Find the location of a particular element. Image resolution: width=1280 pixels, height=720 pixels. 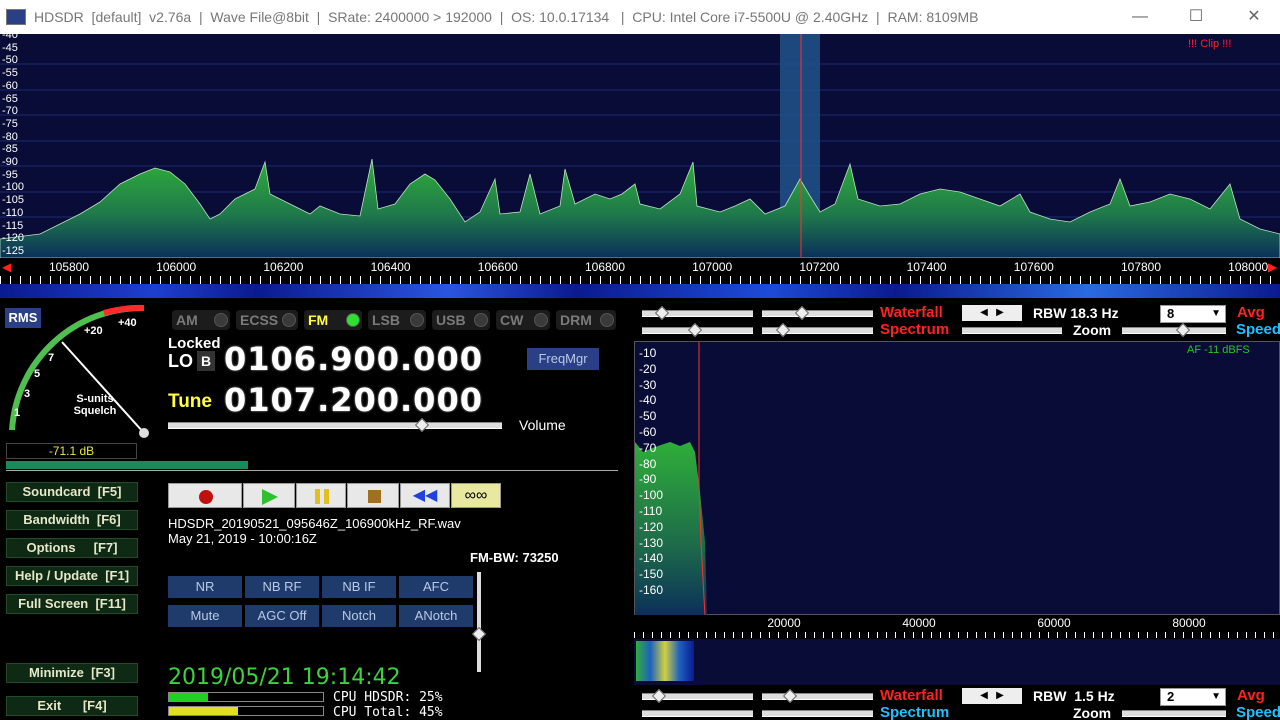

rf-y-tick: -115 is located at coordinates (13, 225).